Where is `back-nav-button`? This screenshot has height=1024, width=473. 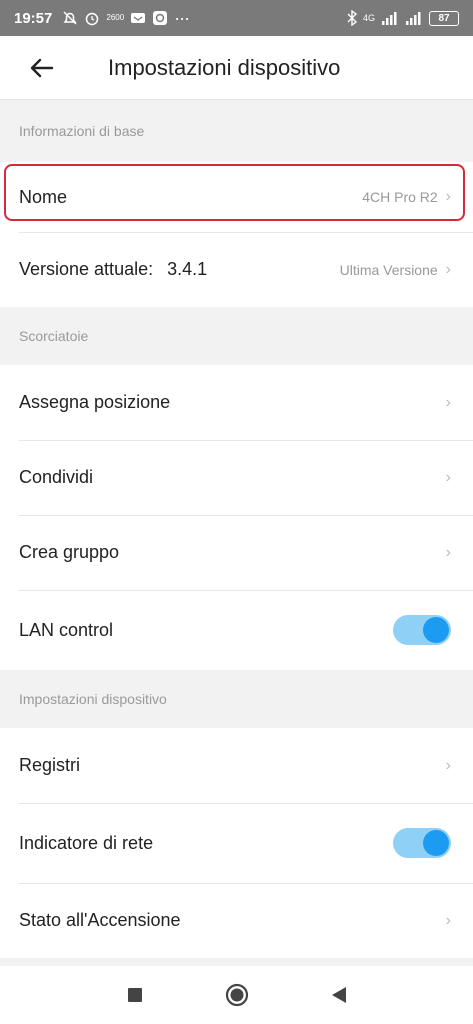
back-nav-button is located at coordinates (339, 995).